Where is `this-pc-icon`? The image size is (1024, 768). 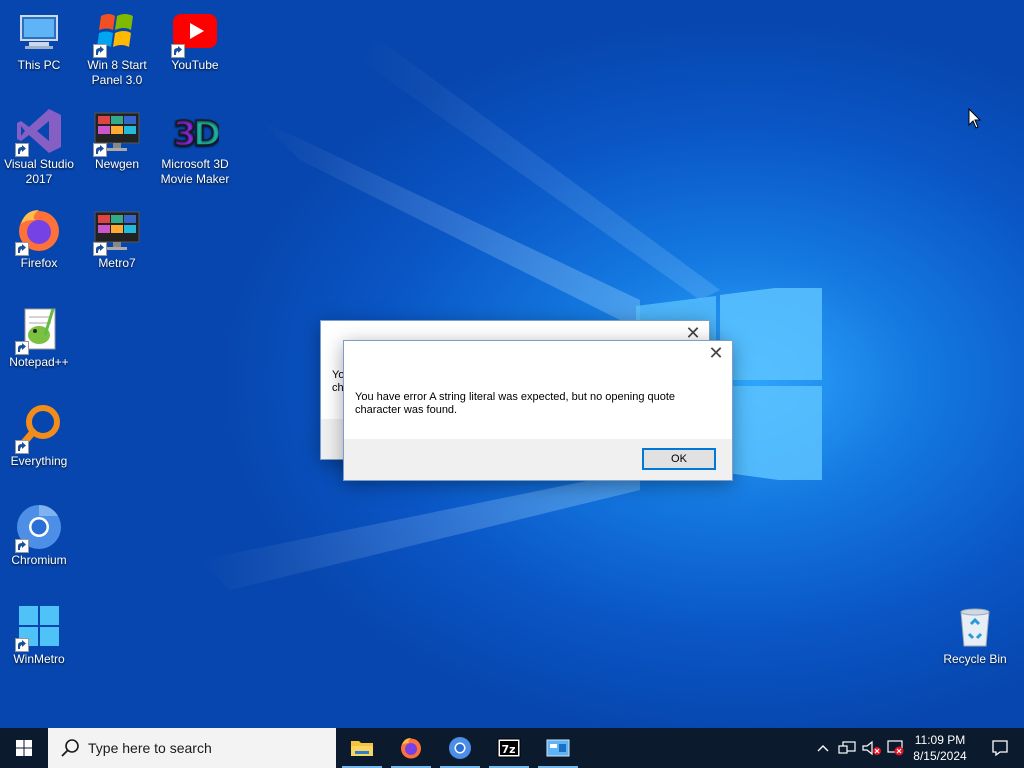
this-pc-icon is located at coordinates (39, 32).